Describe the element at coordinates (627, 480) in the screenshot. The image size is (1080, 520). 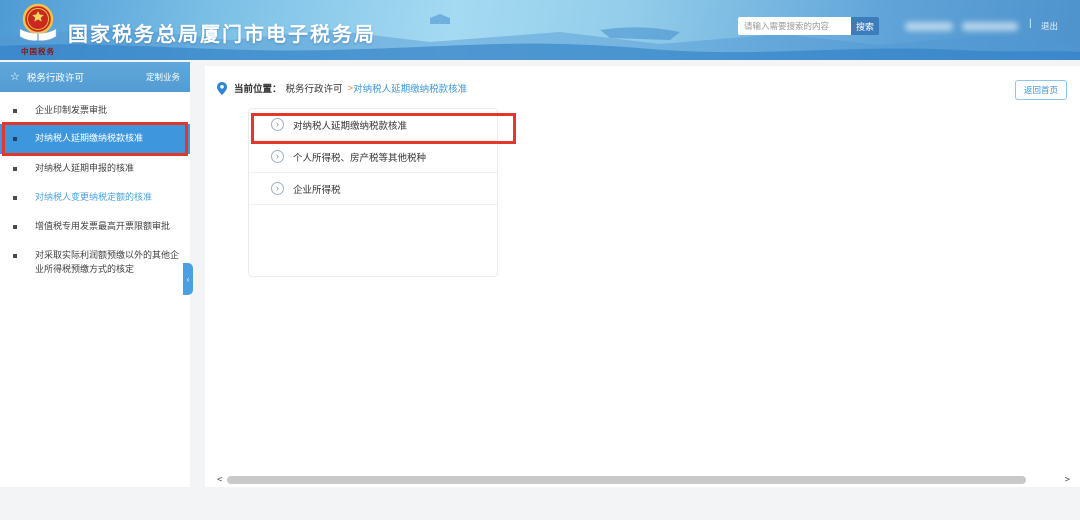
I see `scrollbar-thumb` at that location.